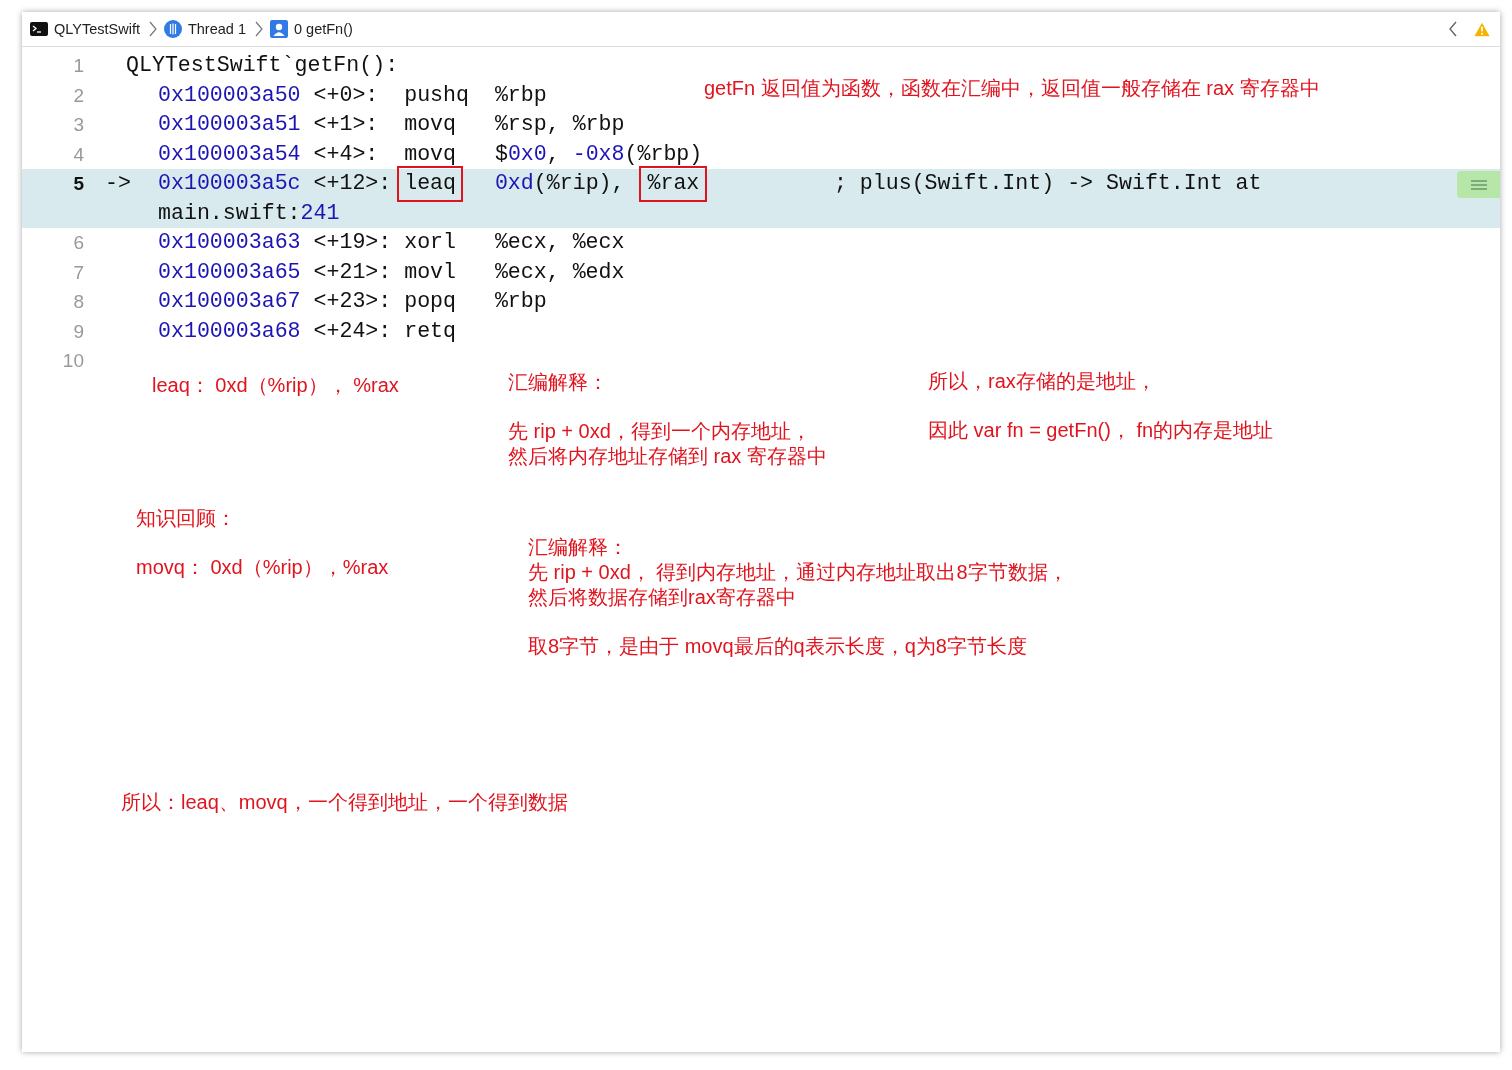 The height and width of the screenshot is (1070, 1512). I want to click on breadcrumb-item: 0 getFn(), so click(323, 29).